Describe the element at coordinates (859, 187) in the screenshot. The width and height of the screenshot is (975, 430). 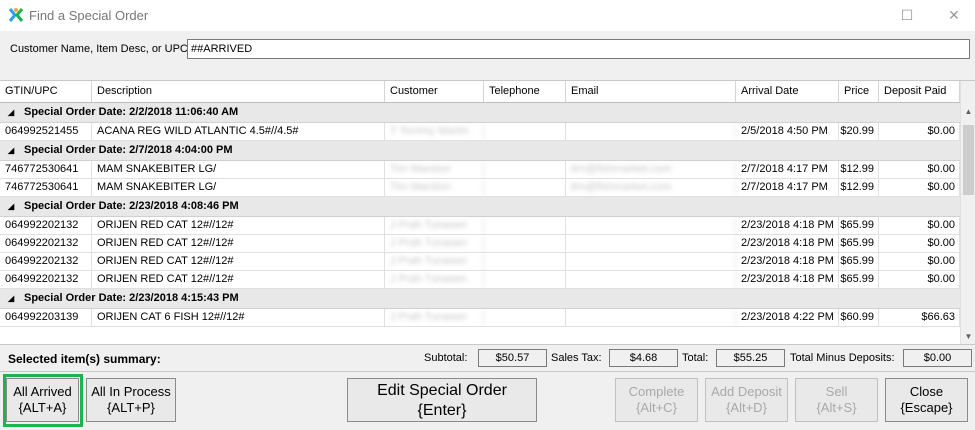
I see `cell-price: $12.99` at that location.